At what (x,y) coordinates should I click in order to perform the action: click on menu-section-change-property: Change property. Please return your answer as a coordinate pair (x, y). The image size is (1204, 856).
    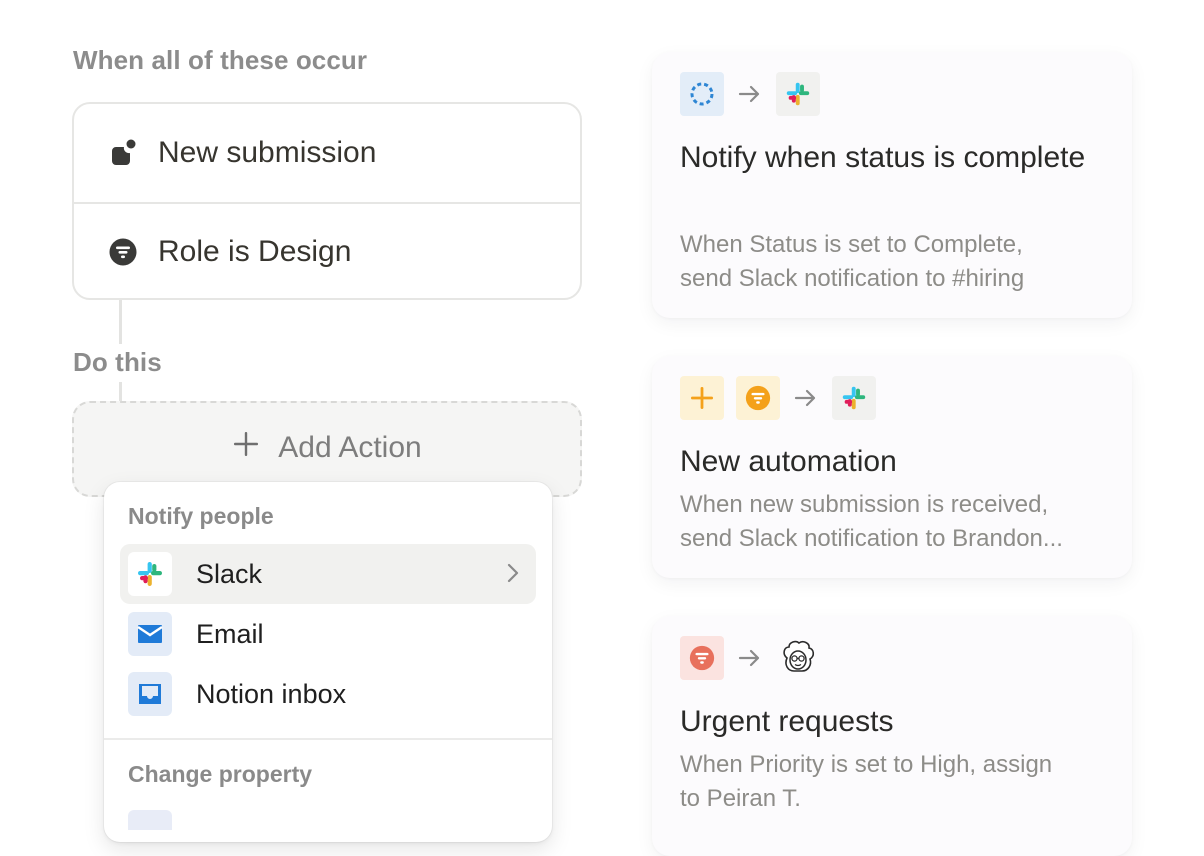
    Looking at the image, I should click on (220, 774).